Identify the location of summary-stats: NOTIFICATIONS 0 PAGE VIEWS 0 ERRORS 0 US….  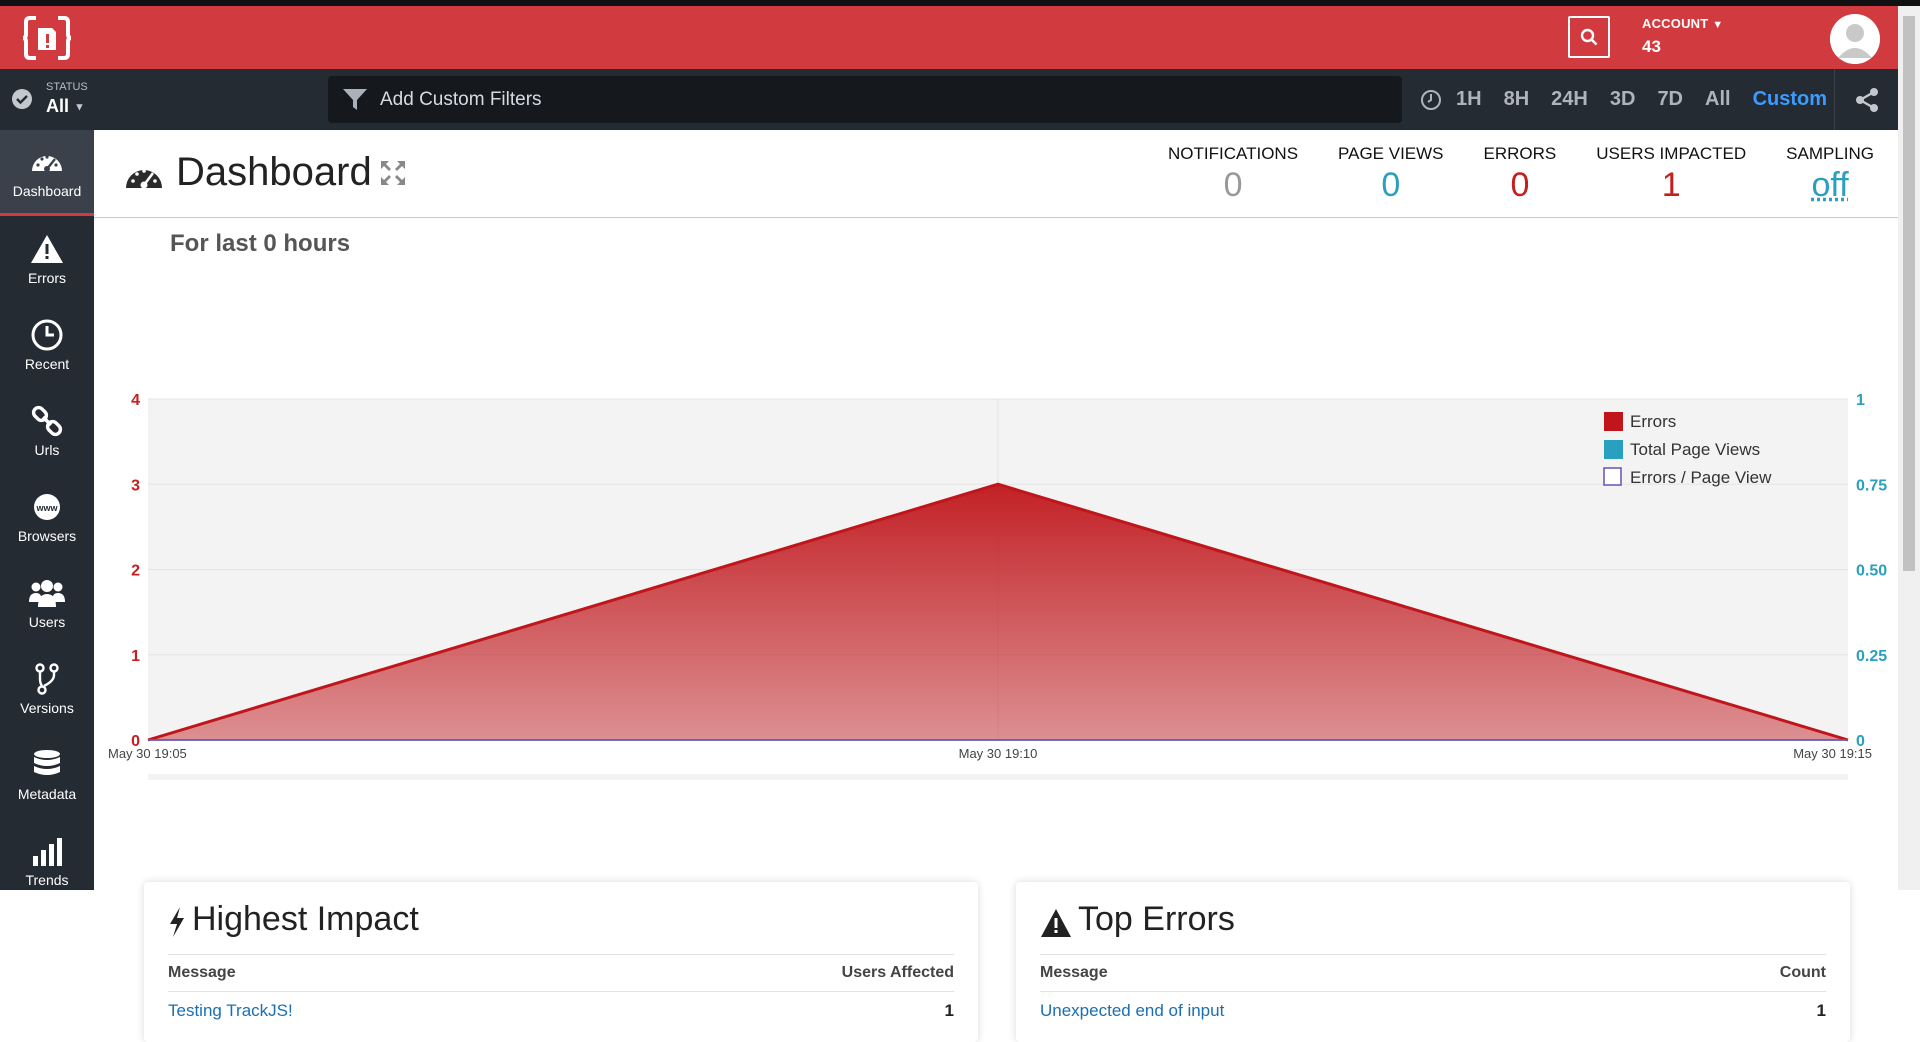
(1513, 174).